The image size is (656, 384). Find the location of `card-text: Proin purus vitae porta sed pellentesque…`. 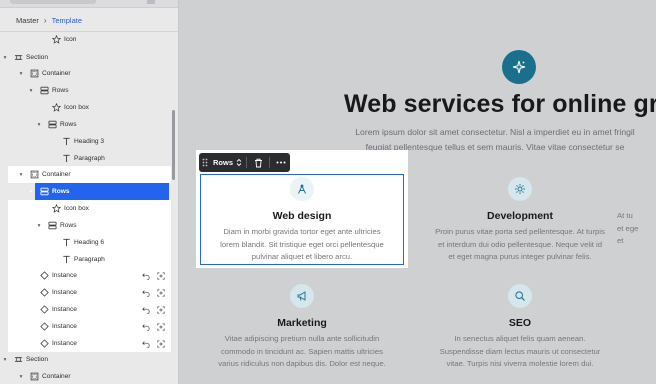

card-text: Proin purus vitae porta sed pellentesque… is located at coordinates (520, 245).